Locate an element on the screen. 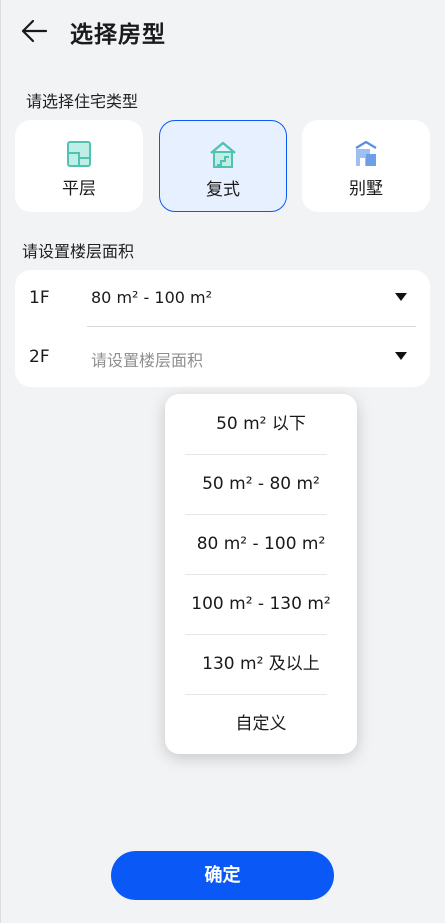 This screenshot has width=445, height=923. back-button is located at coordinates (34, 31).